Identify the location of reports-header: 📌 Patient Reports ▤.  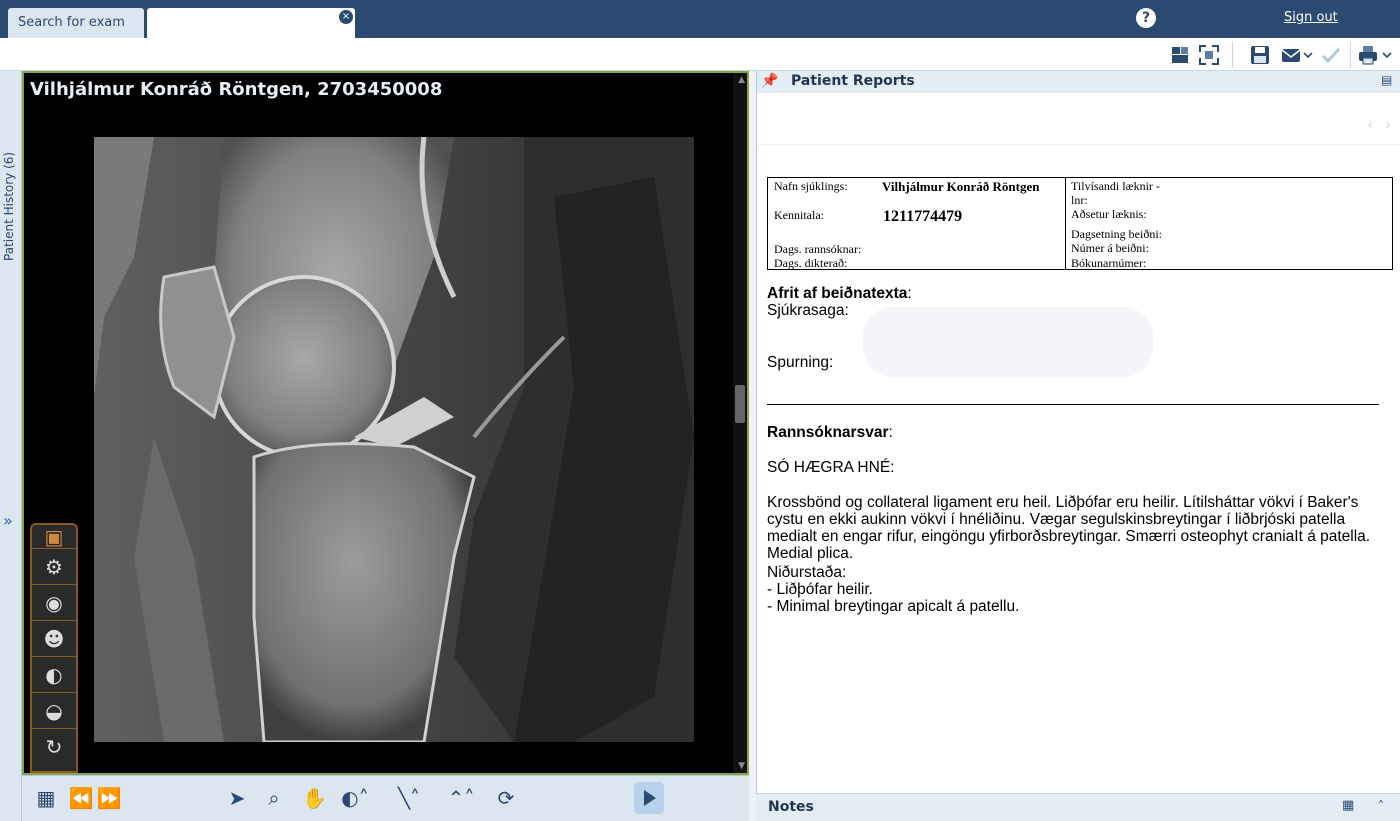
(1078, 82).